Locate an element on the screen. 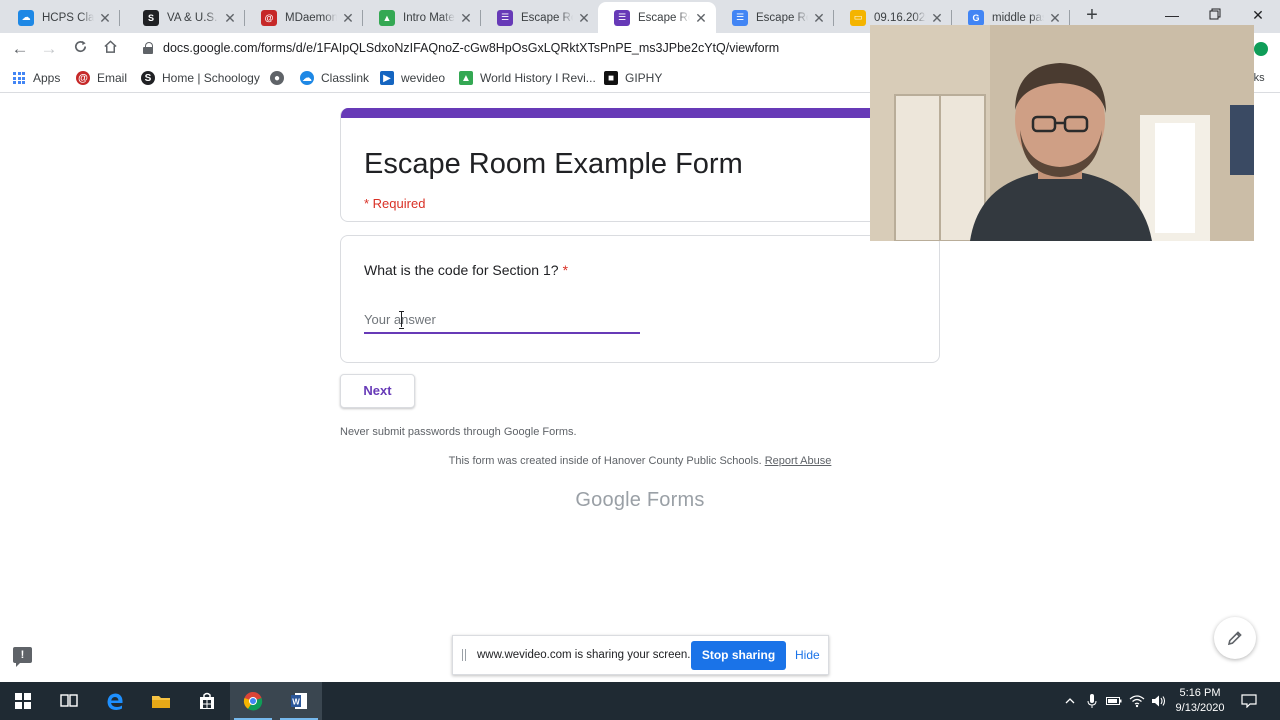 The height and width of the screenshot is (720, 1280). clock-time: 5:16 PM is located at coordinates (1200, 693).